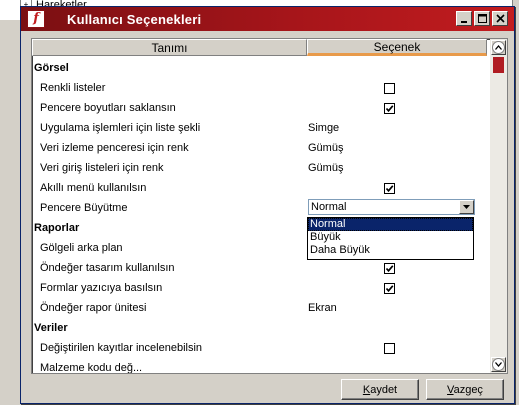 The width and height of the screenshot is (519, 405). What do you see at coordinates (121, 348) in the screenshot?
I see `option-label: Değiştirilen kayıtlar incelenebilsin` at bounding box center [121, 348].